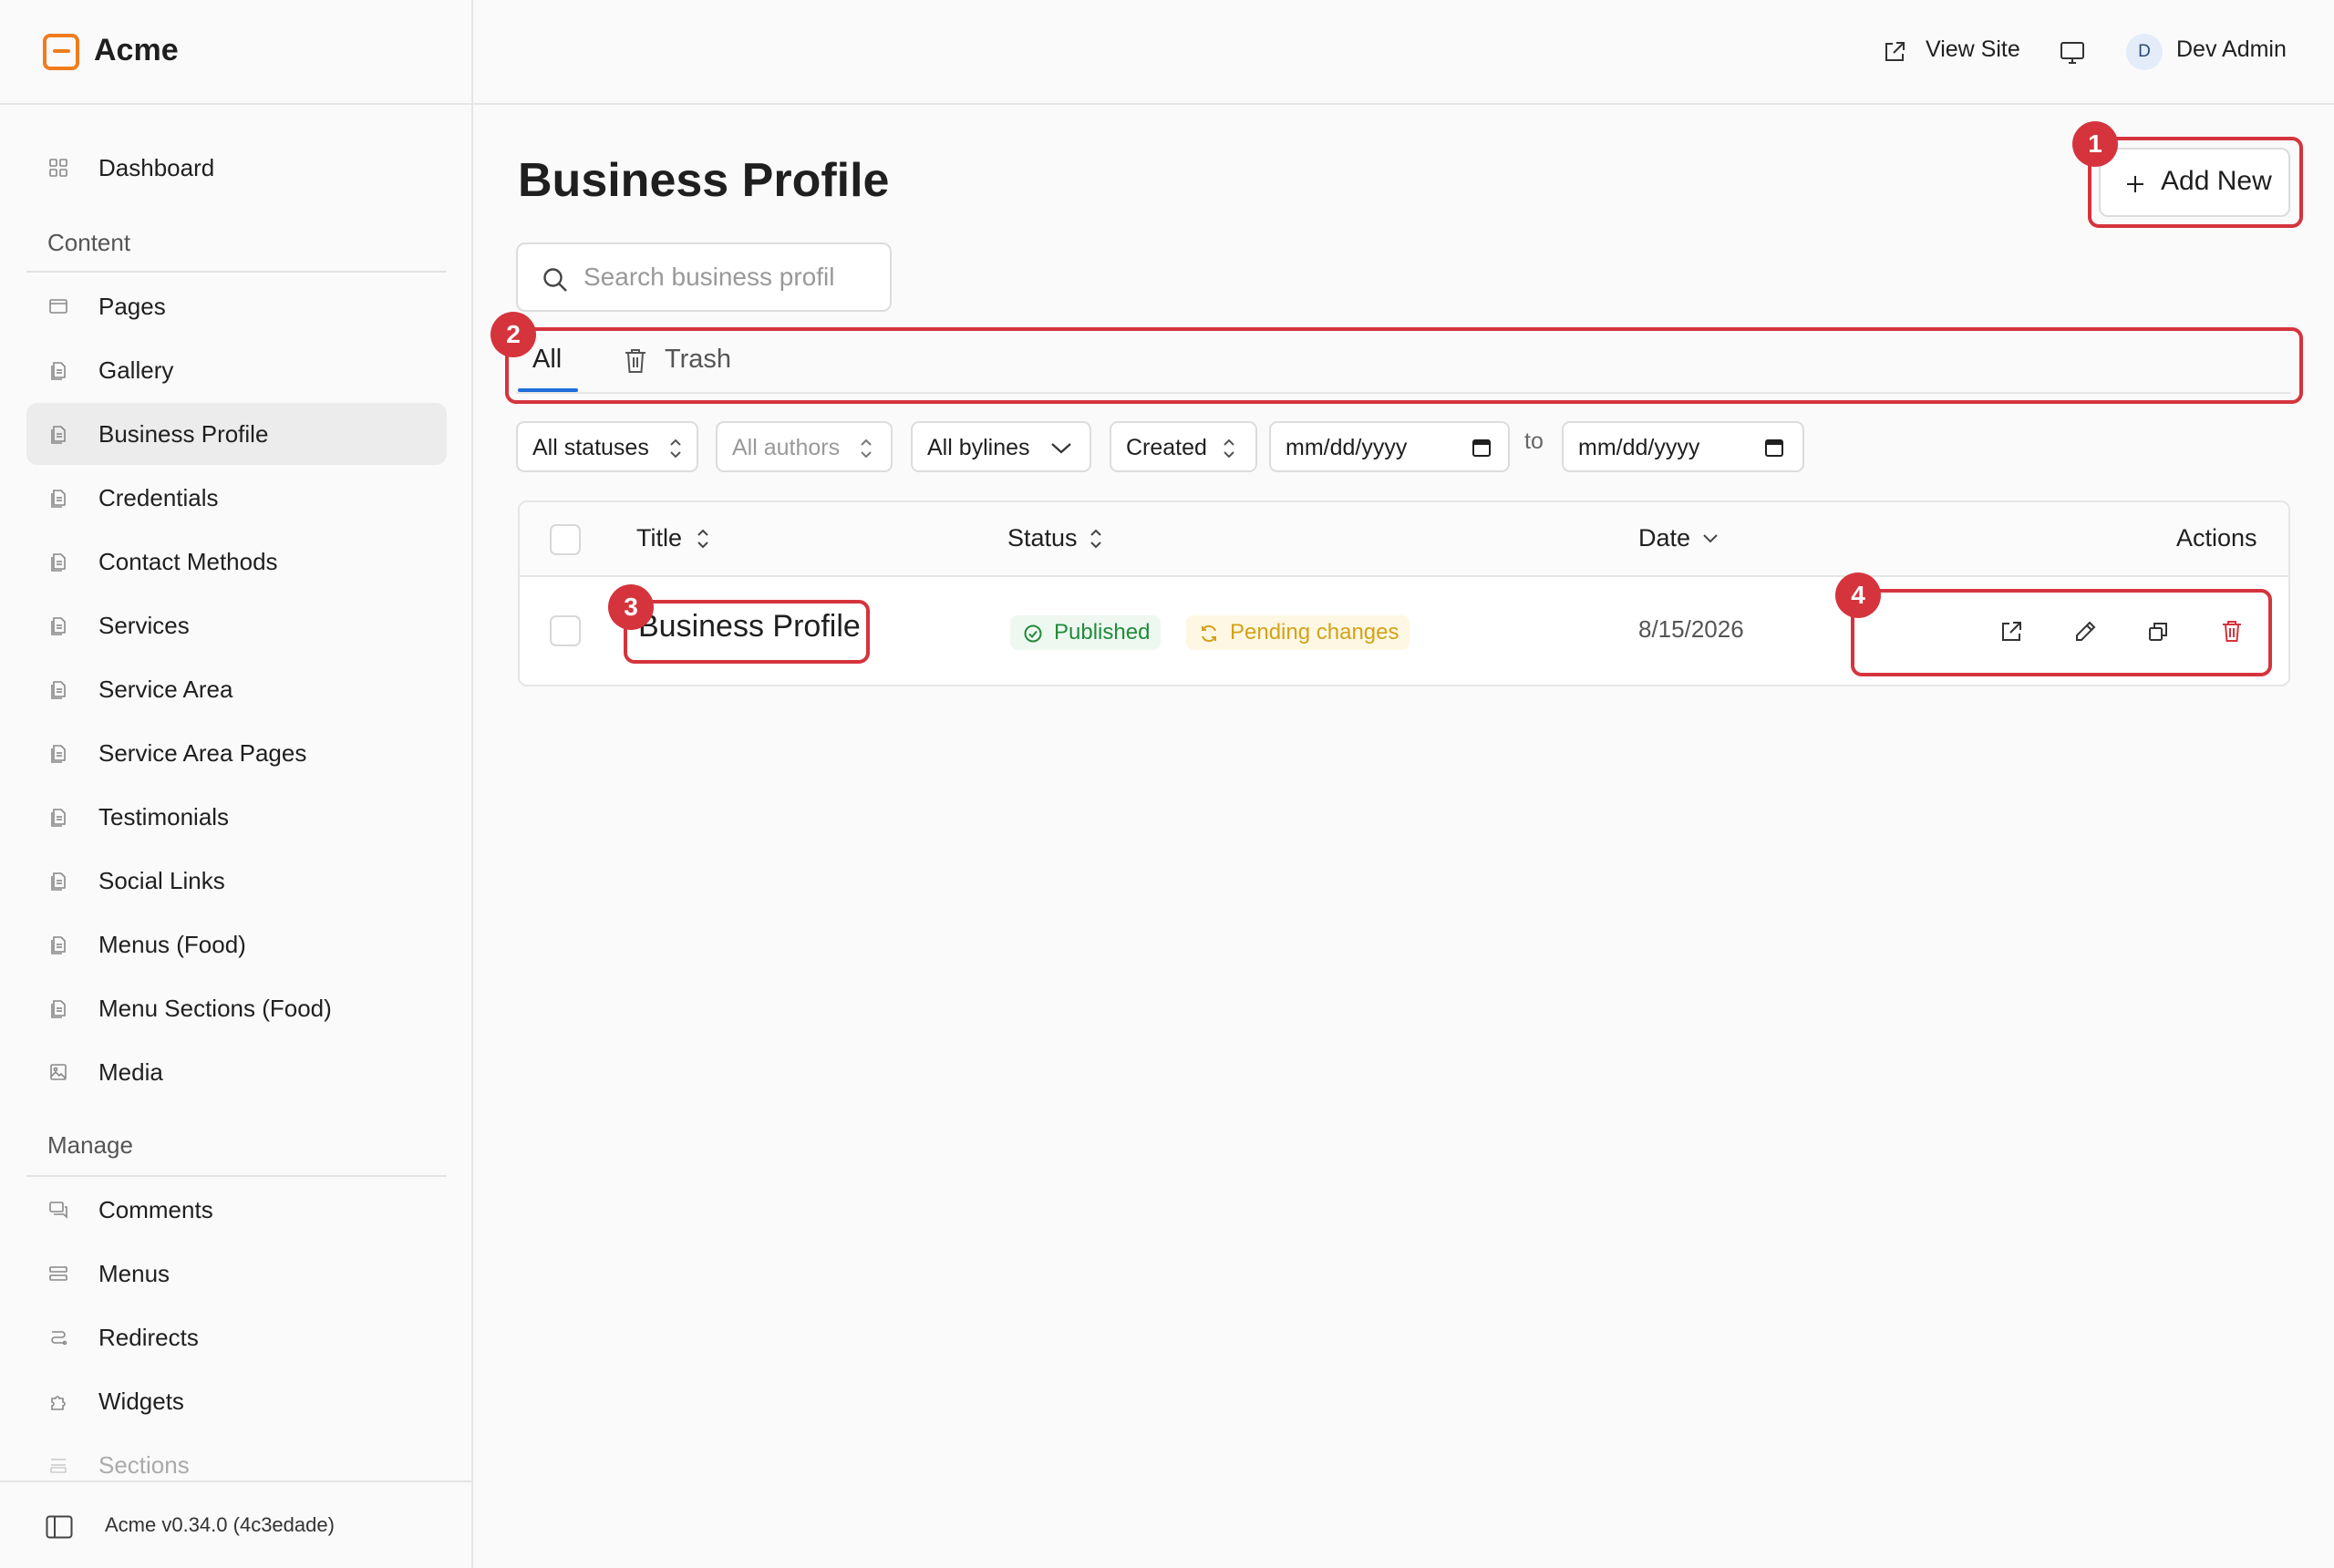 This screenshot has height=1568, width=2334. Describe the element at coordinates (1639, 447) in the screenshot. I see `date-to-value: mm/dd/yyyy` at that location.